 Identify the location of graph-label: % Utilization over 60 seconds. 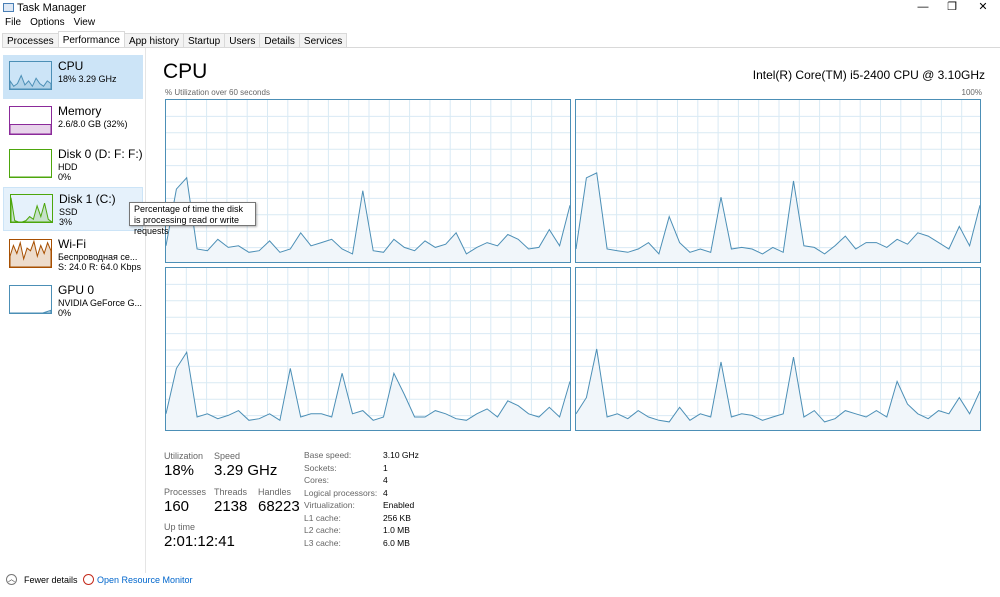
(217, 92).